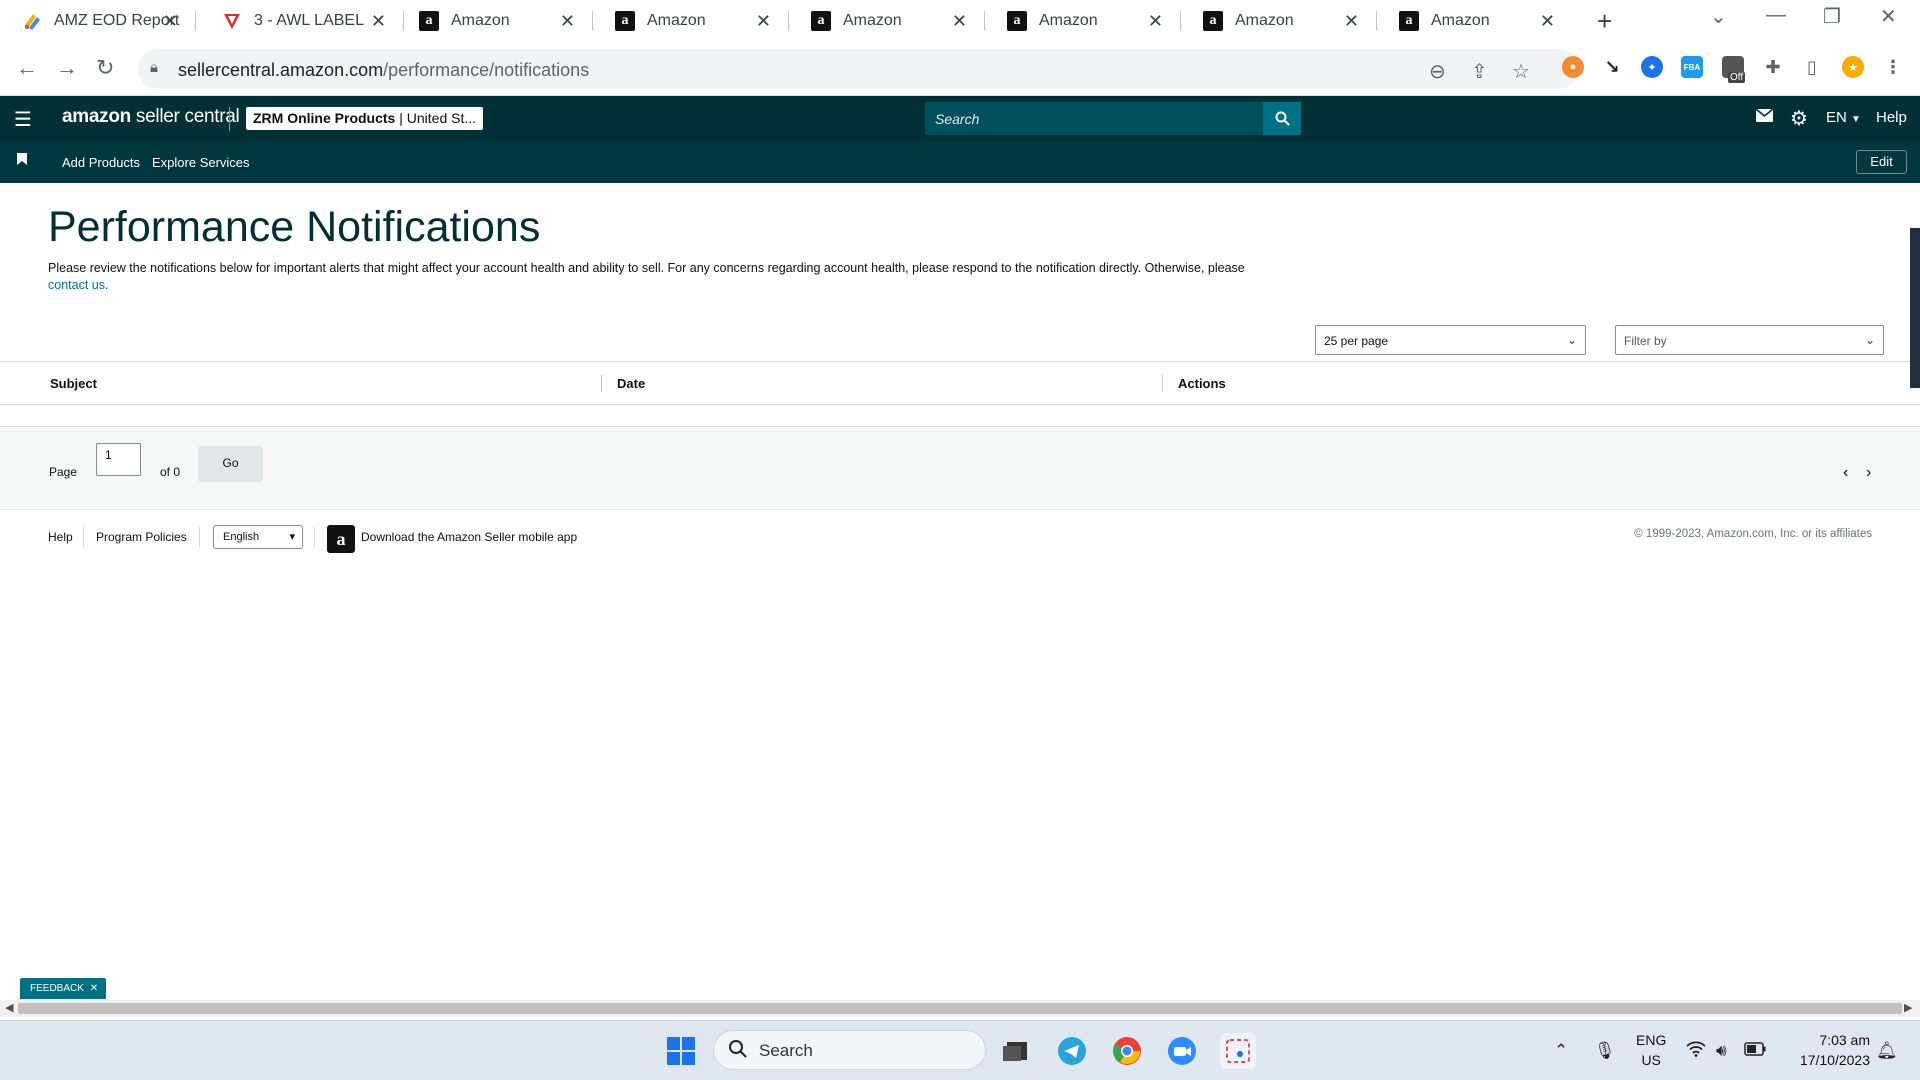 This screenshot has width=1920, height=1080. Describe the element at coordinates (105, 68) in the screenshot. I see `reload-icon: ↻` at that location.